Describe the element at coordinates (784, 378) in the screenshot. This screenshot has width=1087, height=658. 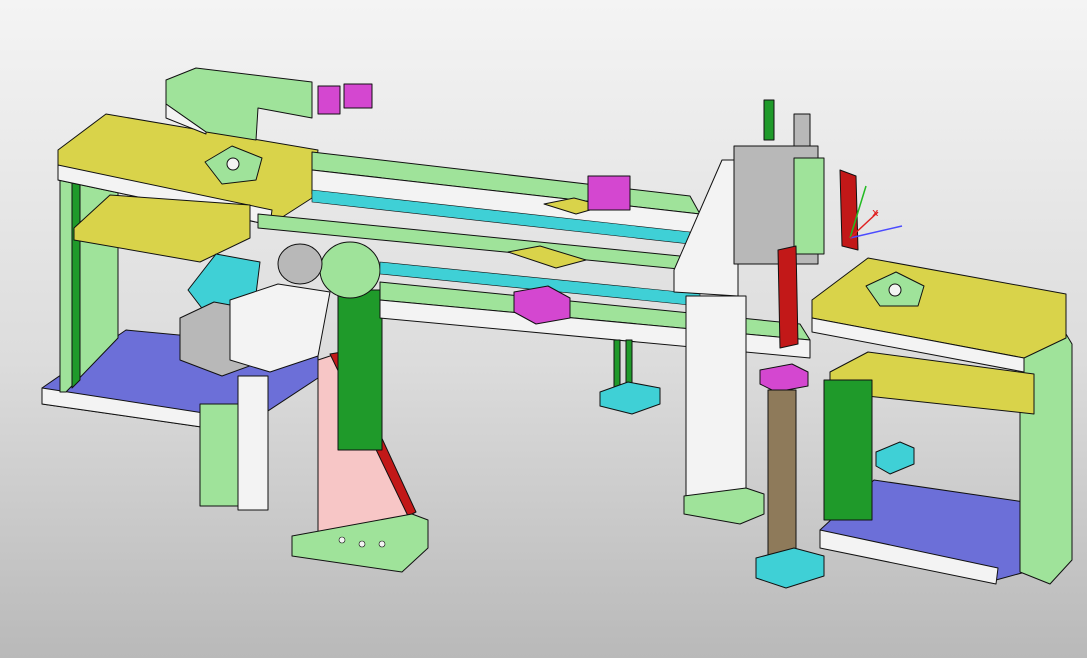
I see `tower-magenta-holder` at that location.